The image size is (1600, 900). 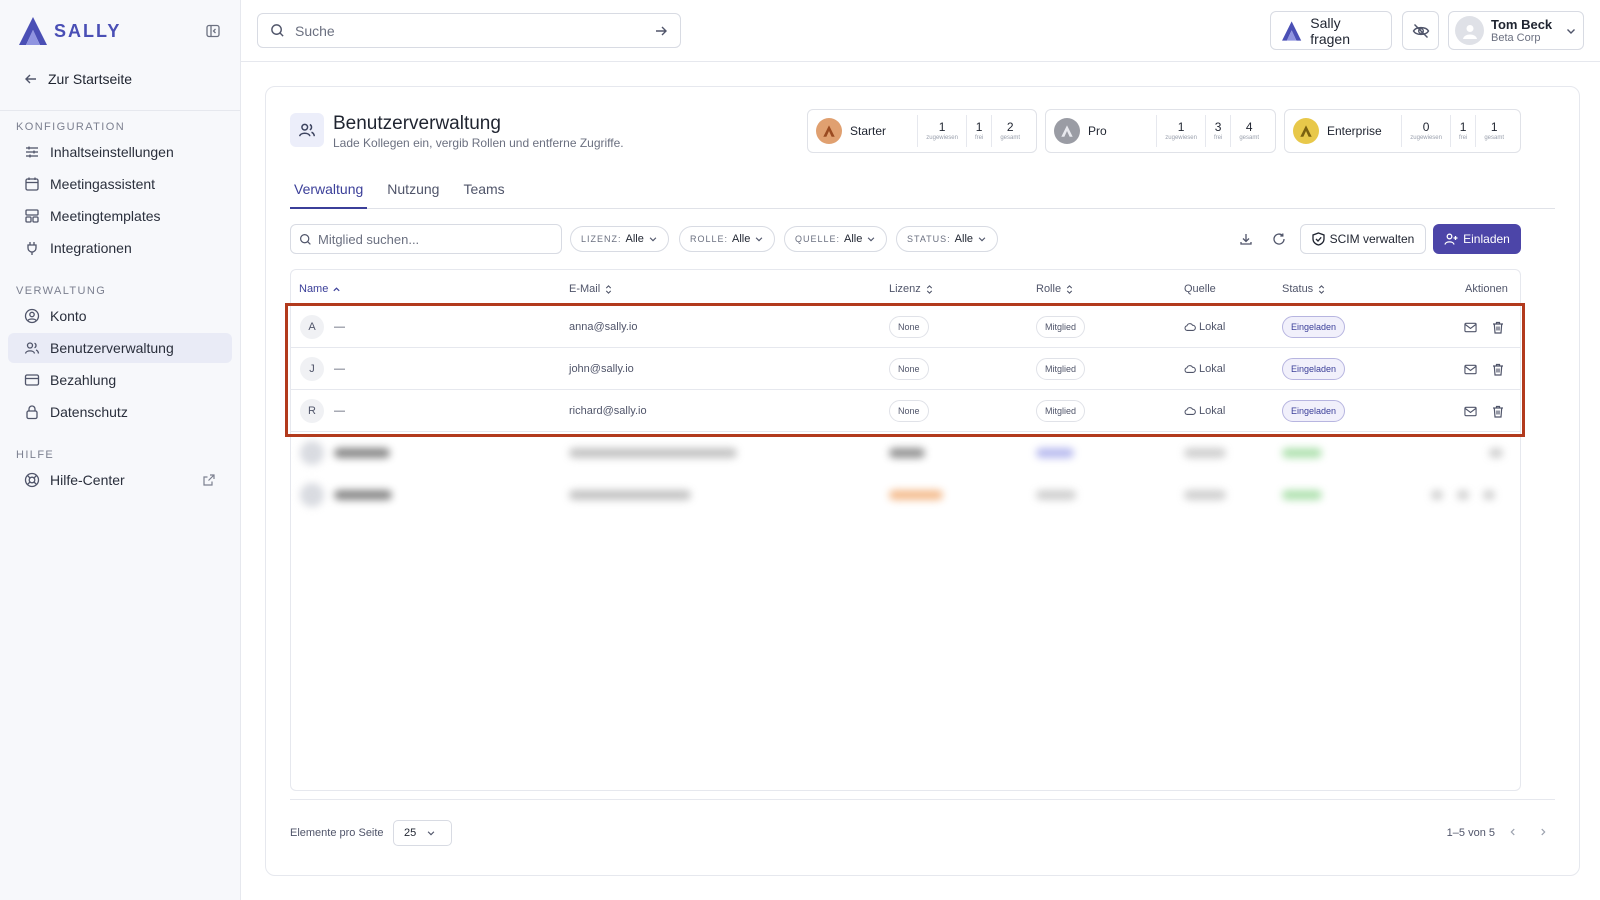 What do you see at coordinates (1097, 131) in the screenshot?
I see `license-name: Pro` at bounding box center [1097, 131].